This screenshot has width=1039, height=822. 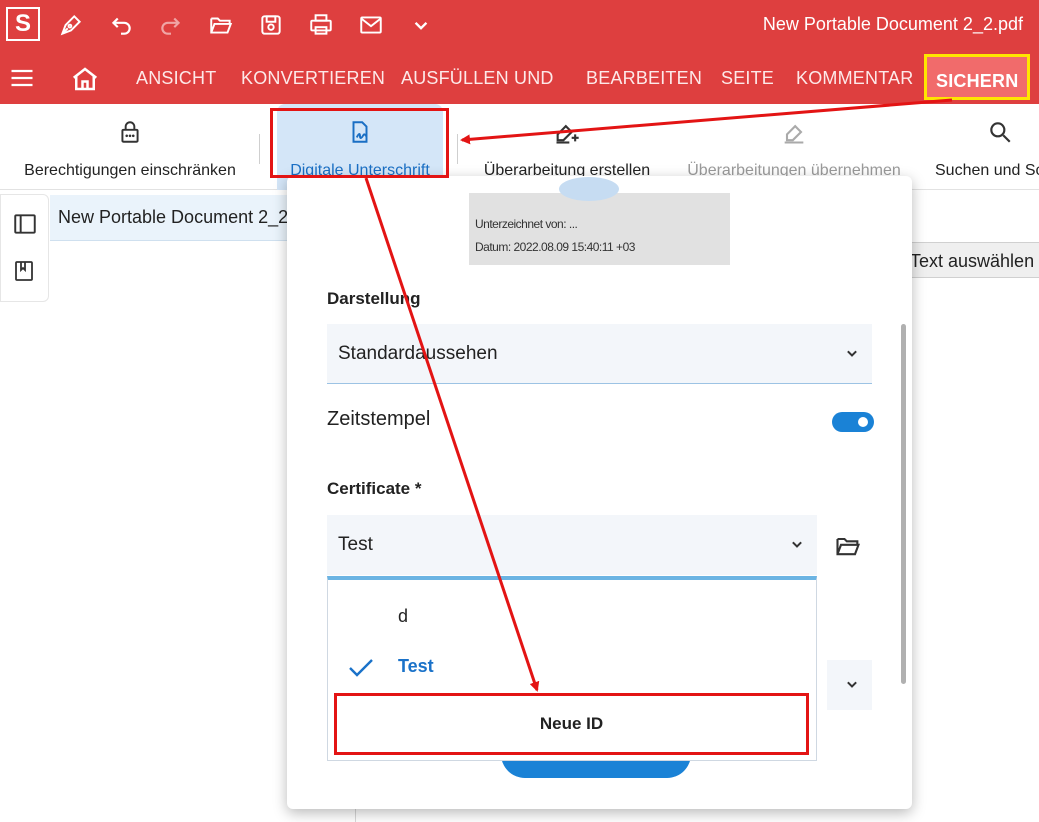 I want to click on certificate-label: Certificate *, so click(x=374, y=488).